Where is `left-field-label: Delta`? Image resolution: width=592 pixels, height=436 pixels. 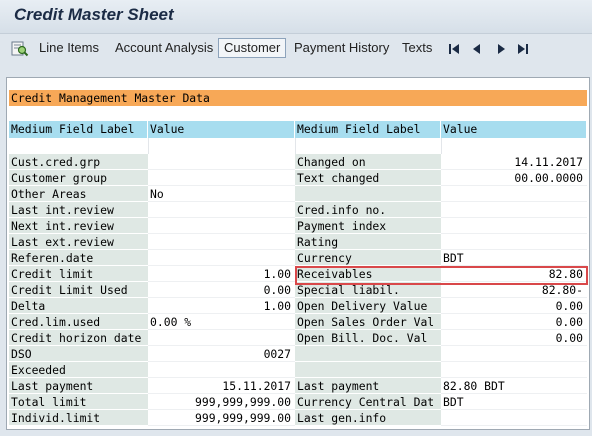 left-field-label: Delta is located at coordinates (78, 306).